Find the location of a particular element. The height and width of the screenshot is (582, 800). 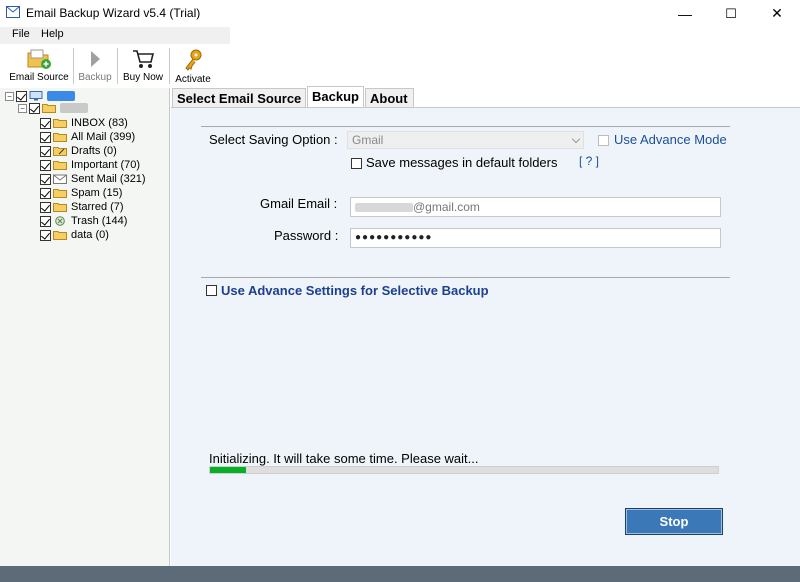

email-username-redacted is located at coordinates (384, 208).